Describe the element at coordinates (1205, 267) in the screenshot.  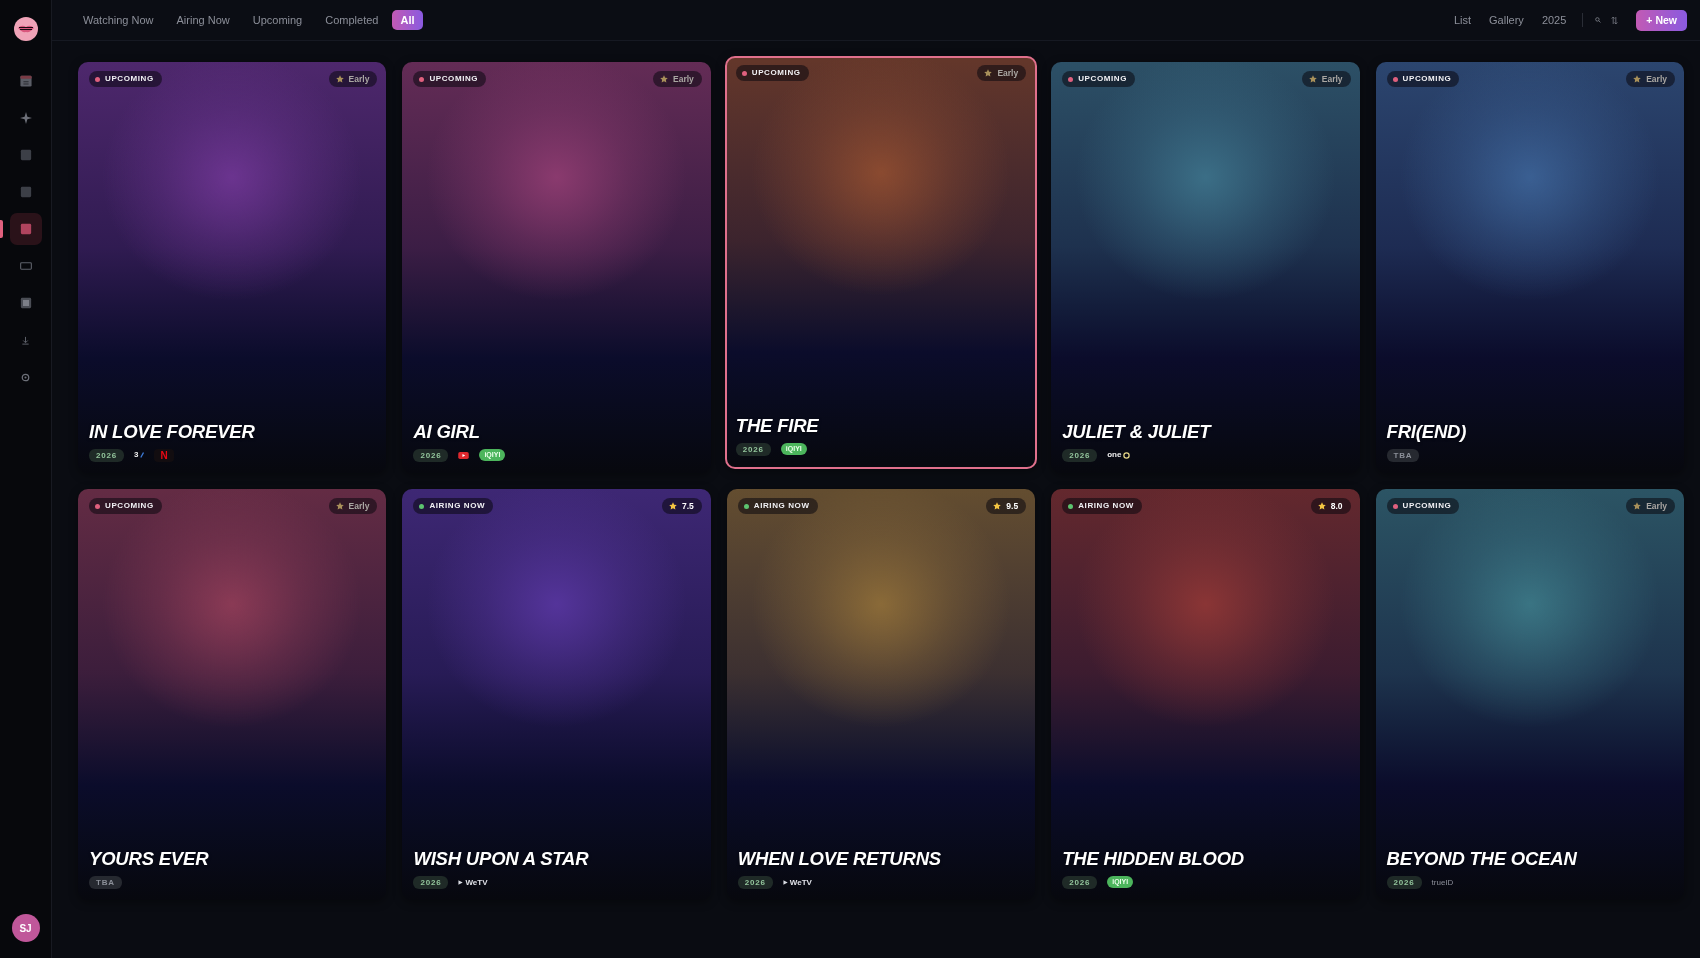
I see `show-card: UPCOMING Early JULIET & JULIET 2026 one` at that location.